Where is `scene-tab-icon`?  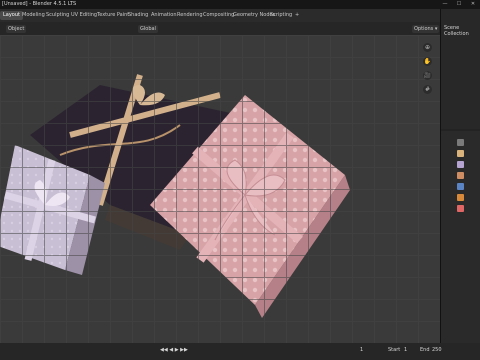 scene-tab-icon is located at coordinates (460, 175).